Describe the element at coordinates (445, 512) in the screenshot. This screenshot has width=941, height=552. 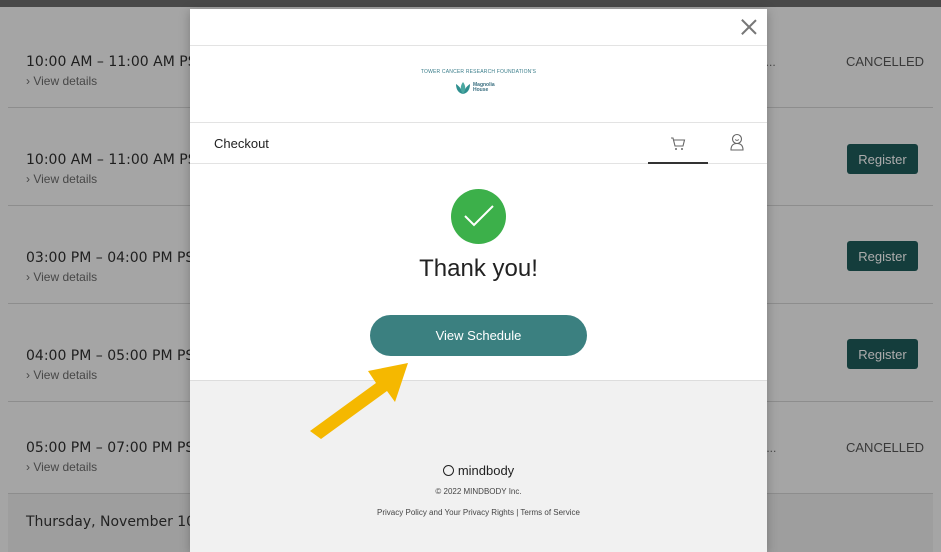
I see `privacy-policy-link: Privacy Policy and Your Privacy Rights` at that location.